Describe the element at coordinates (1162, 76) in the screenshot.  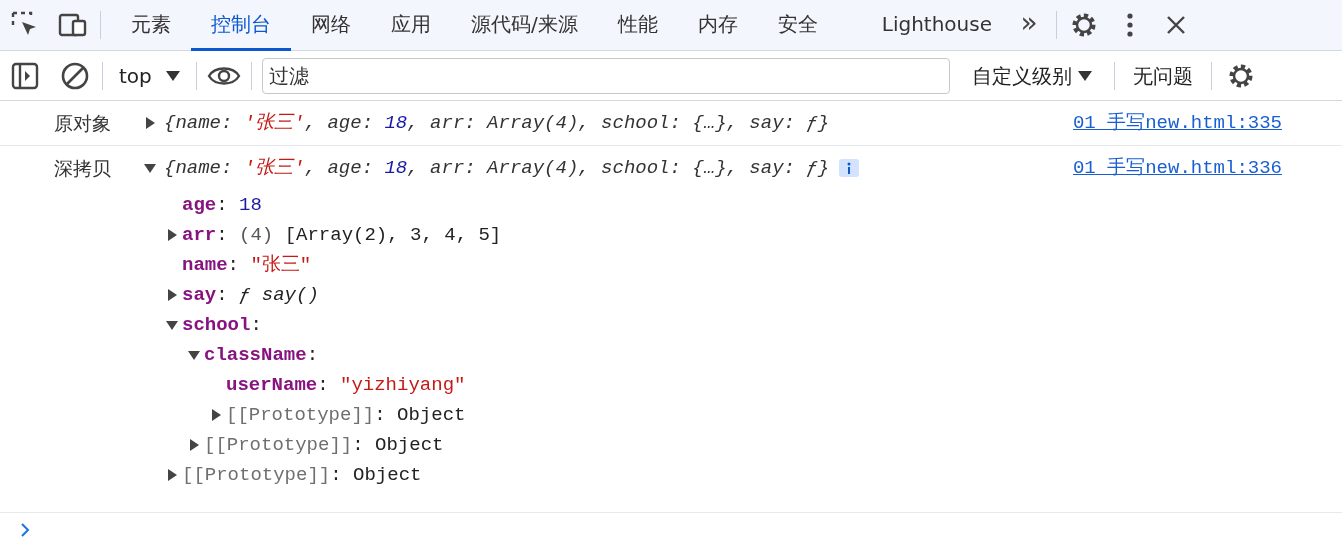
I see `issues-count: 无问题` at that location.